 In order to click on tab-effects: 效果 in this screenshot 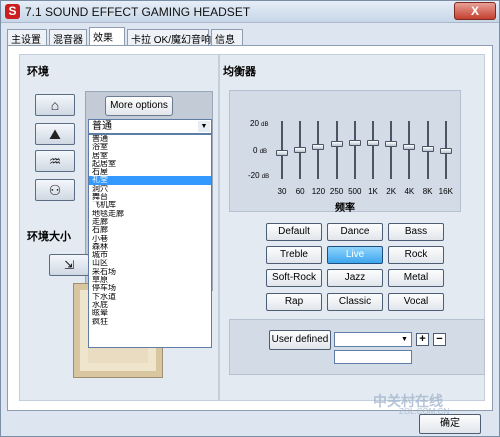, I will do `click(107, 36)`.